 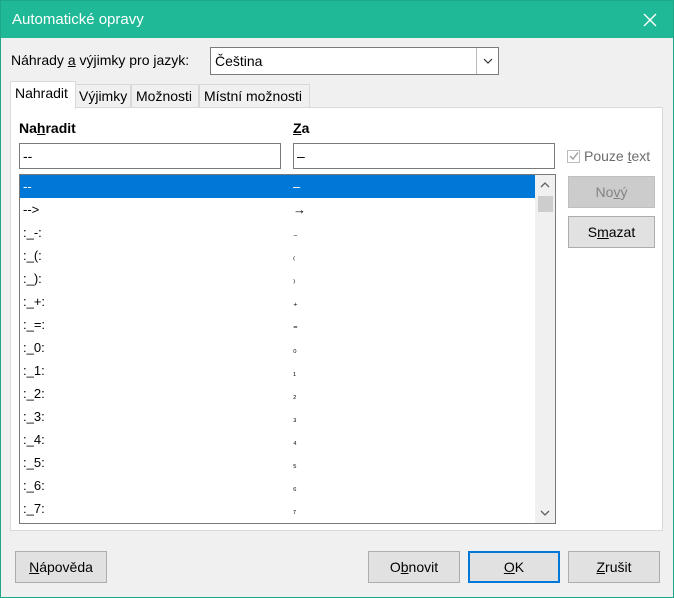 I want to click on tab-label: Výjimky, so click(x=103, y=96).